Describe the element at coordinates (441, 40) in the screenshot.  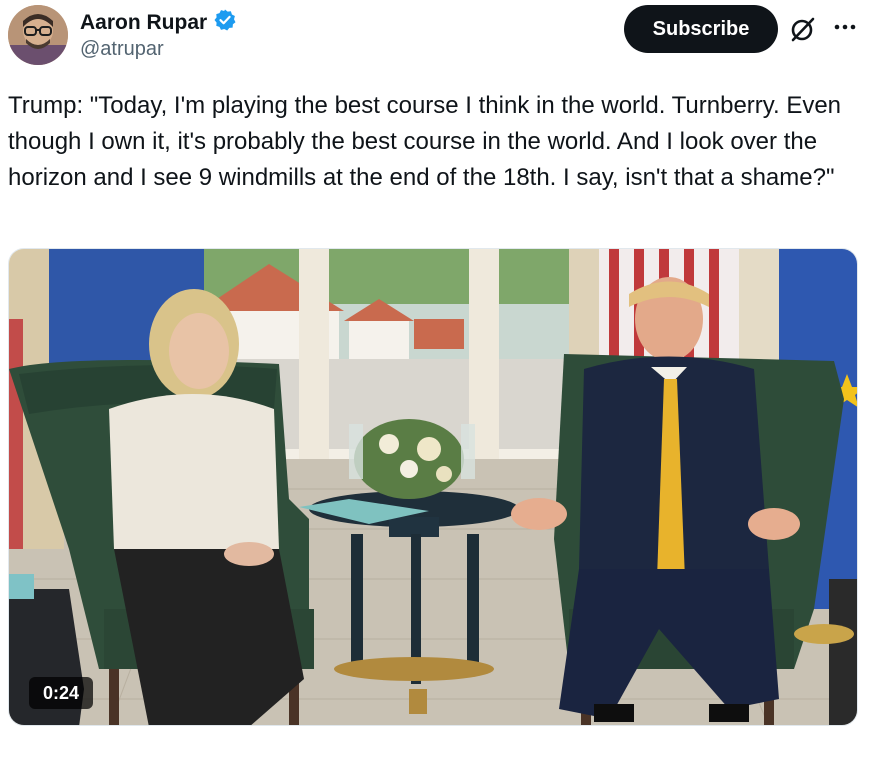
I see `tweet-header: Aaron Rupar @atrupar Subscribe` at that location.